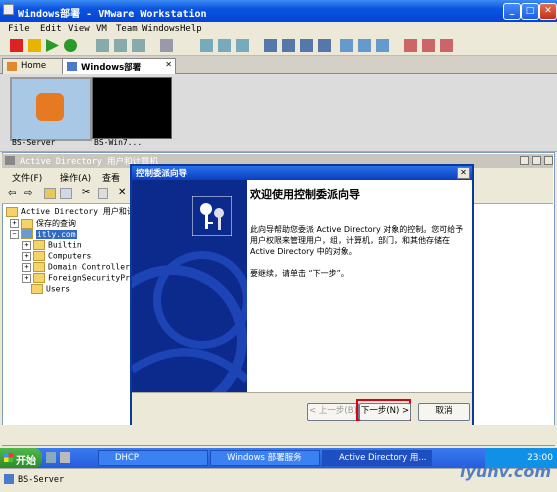 Image resolution: width=557 pixels, height=492 pixels. Describe the element at coordinates (111, 68) in the screenshot. I see `tab-windows-deploy-label: Windows部署` at that location.